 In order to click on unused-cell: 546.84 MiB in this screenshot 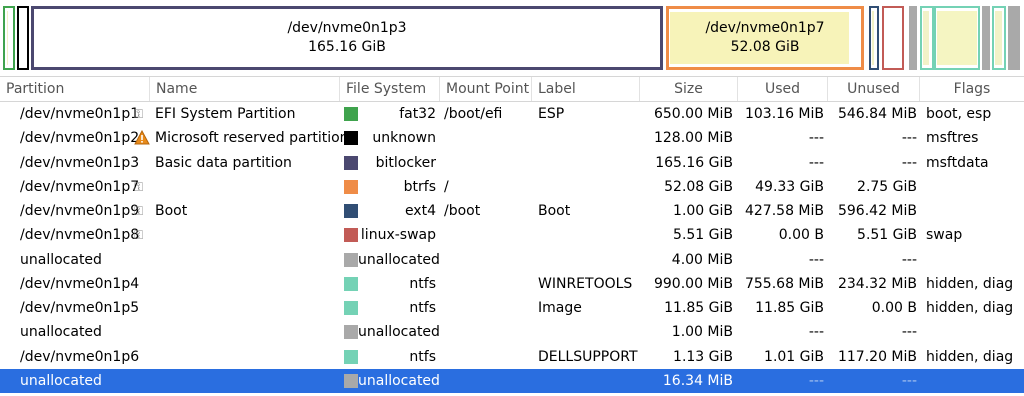, I will do `click(877, 114)`.